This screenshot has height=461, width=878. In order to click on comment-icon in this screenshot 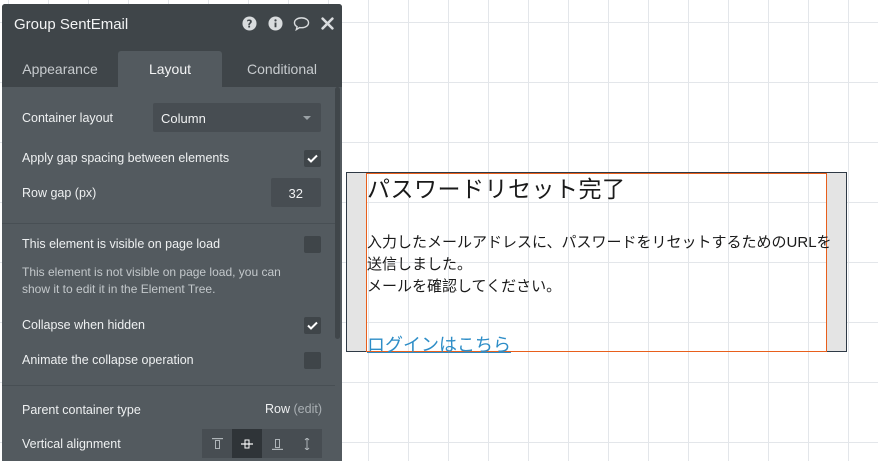, I will do `click(301, 23)`.